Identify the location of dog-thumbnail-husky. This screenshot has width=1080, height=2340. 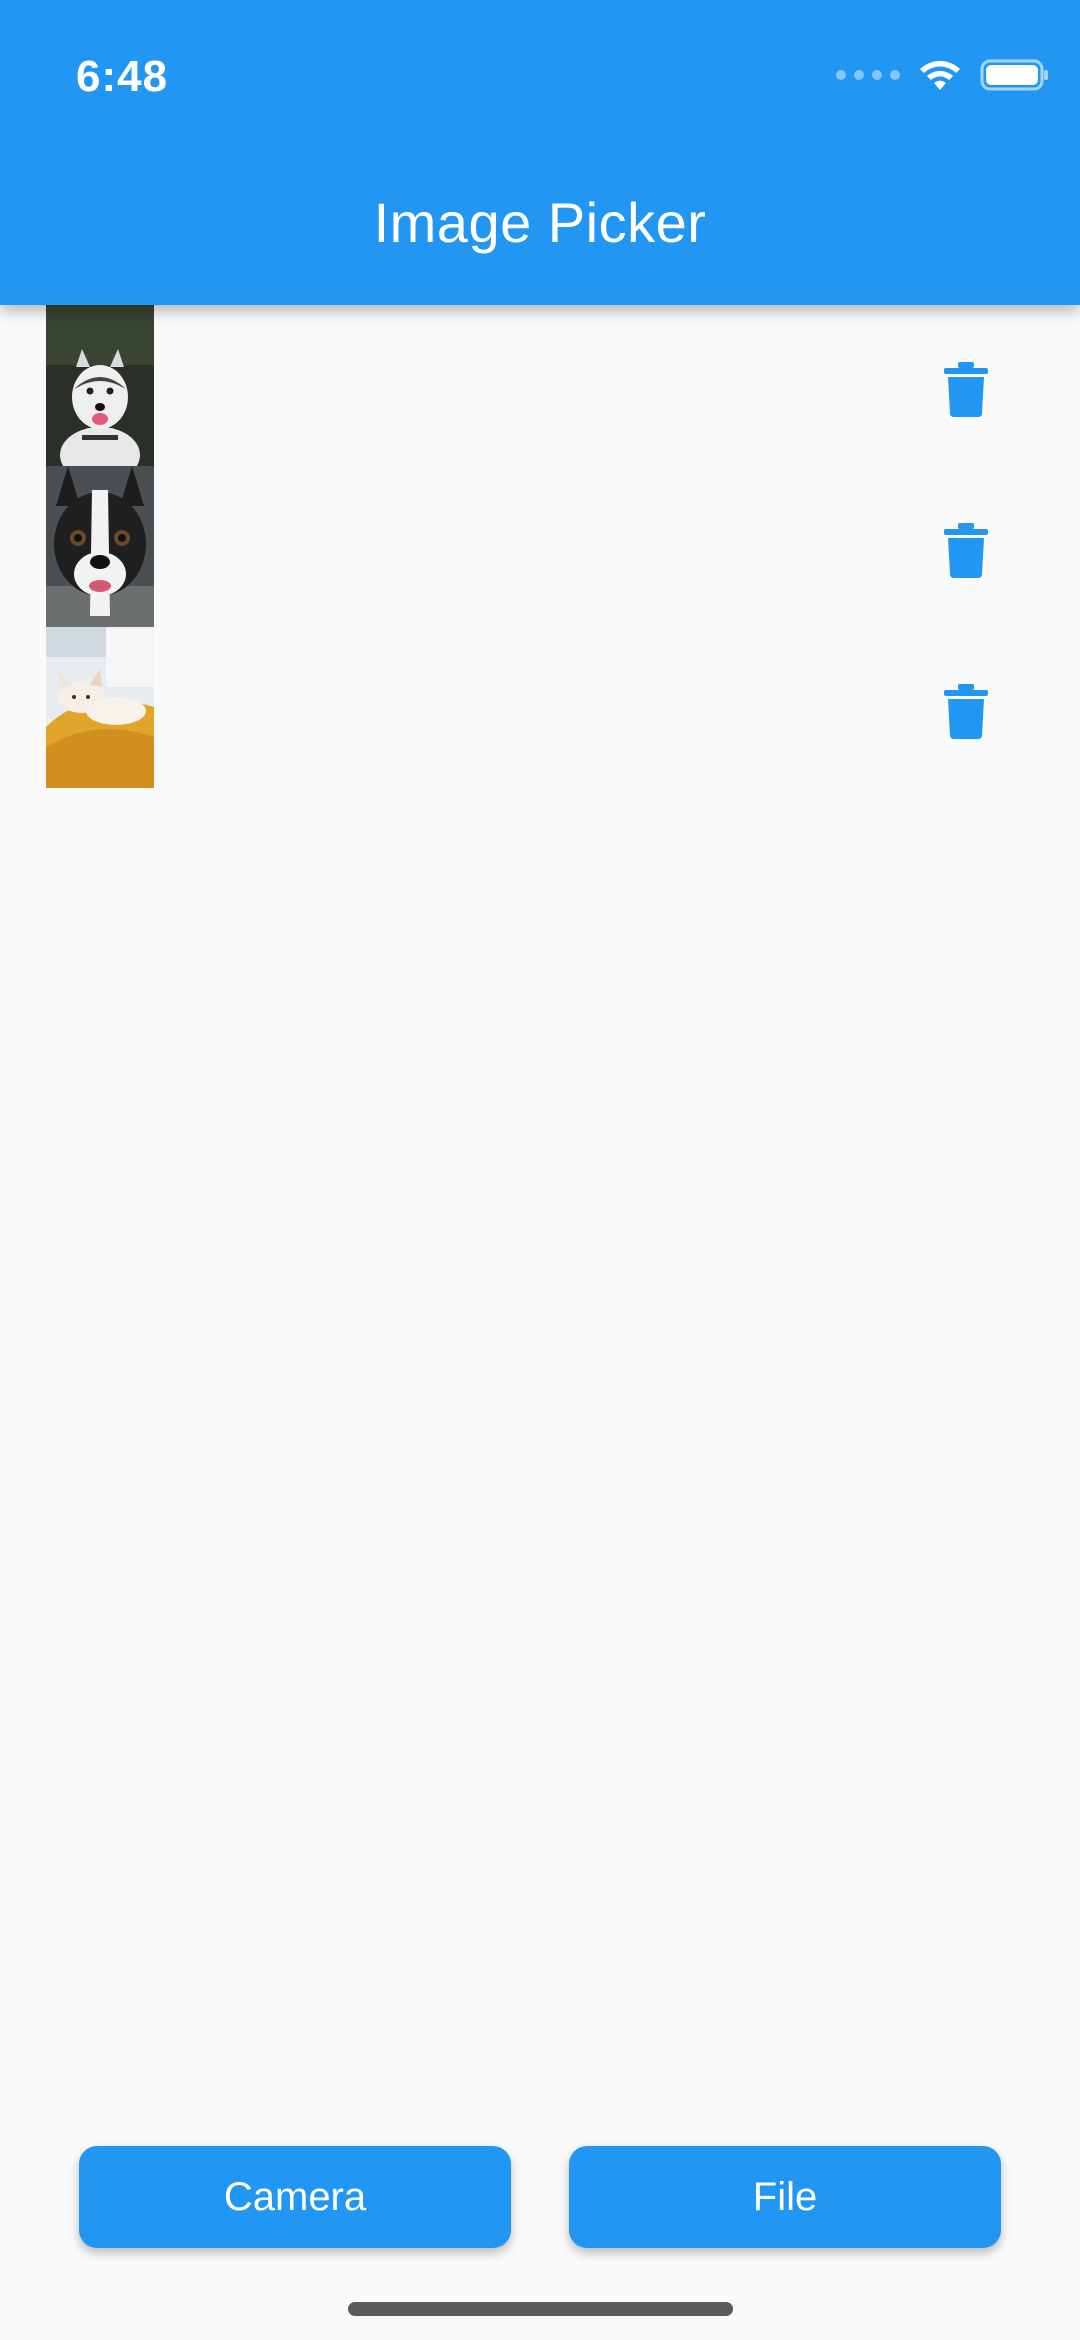
(100, 385).